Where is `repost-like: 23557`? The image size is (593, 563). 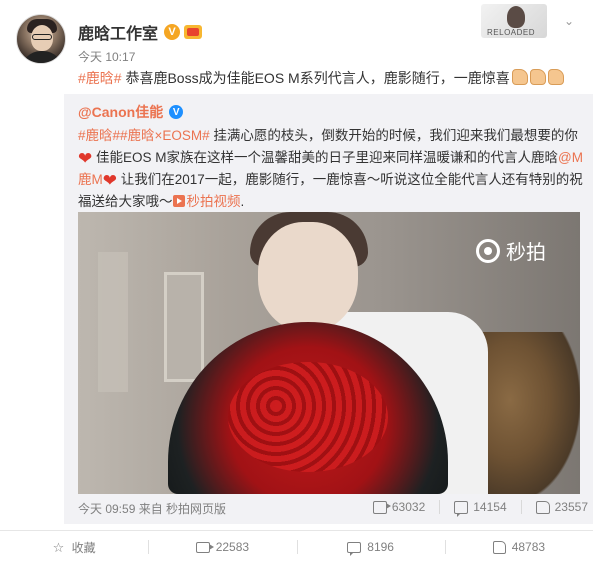 repost-like: 23557 is located at coordinates (561, 507).